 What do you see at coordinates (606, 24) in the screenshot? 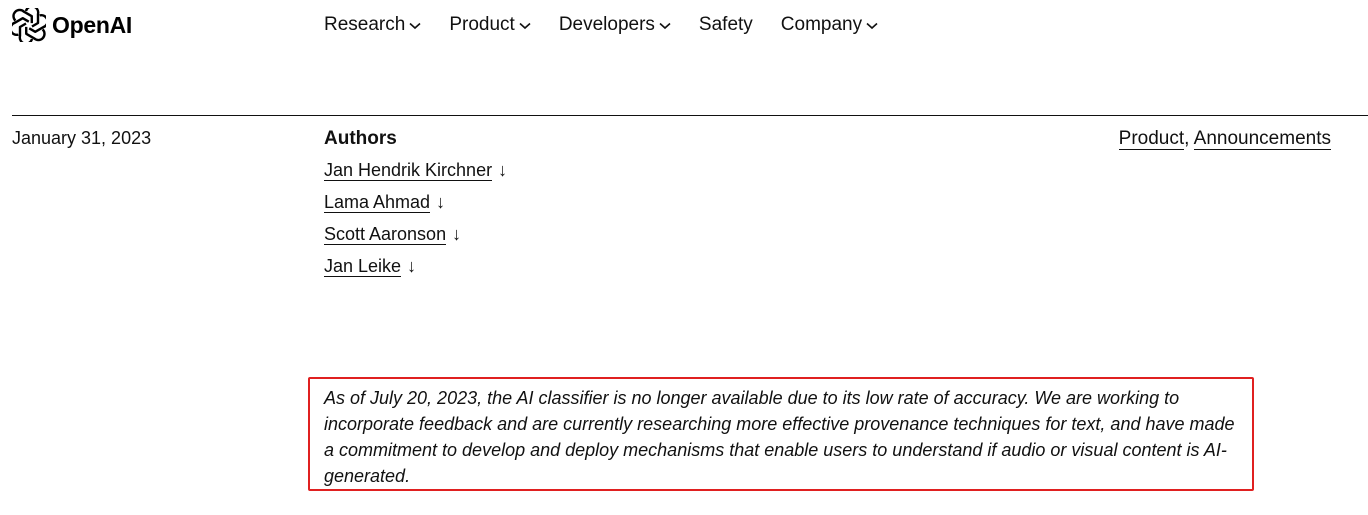
I see `nav-item-label: Developers` at bounding box center [606, 24].